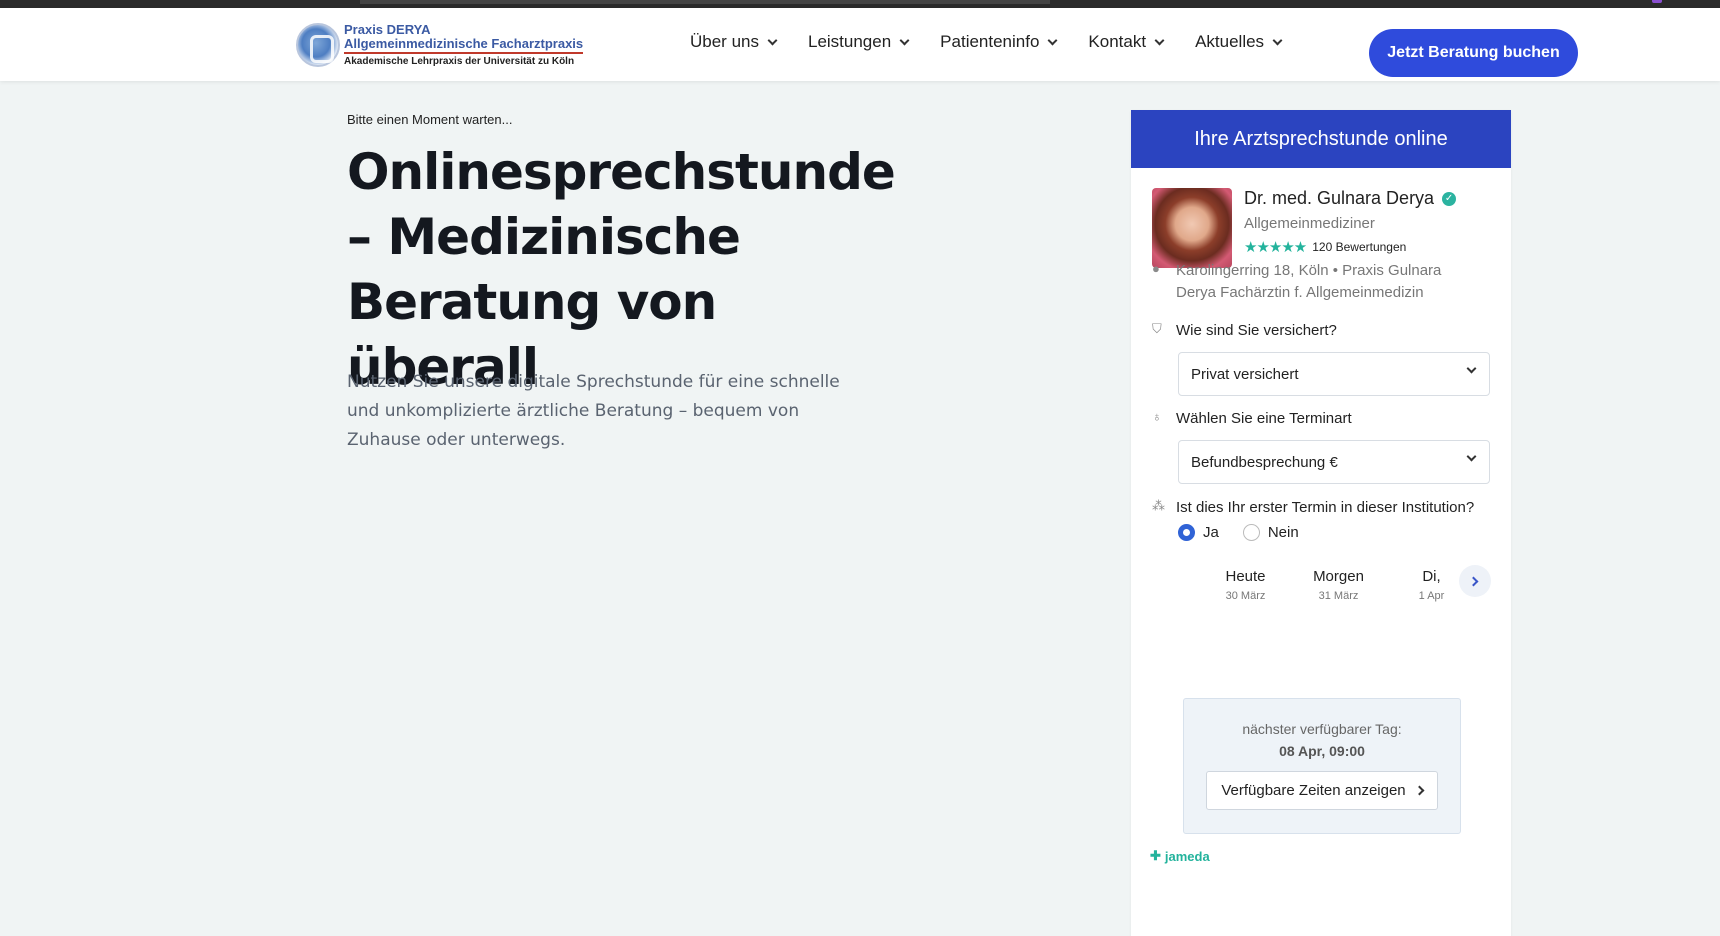  I want to click on book-consultation-button: Jetzt Beratung buchen, so click(1473, 53).